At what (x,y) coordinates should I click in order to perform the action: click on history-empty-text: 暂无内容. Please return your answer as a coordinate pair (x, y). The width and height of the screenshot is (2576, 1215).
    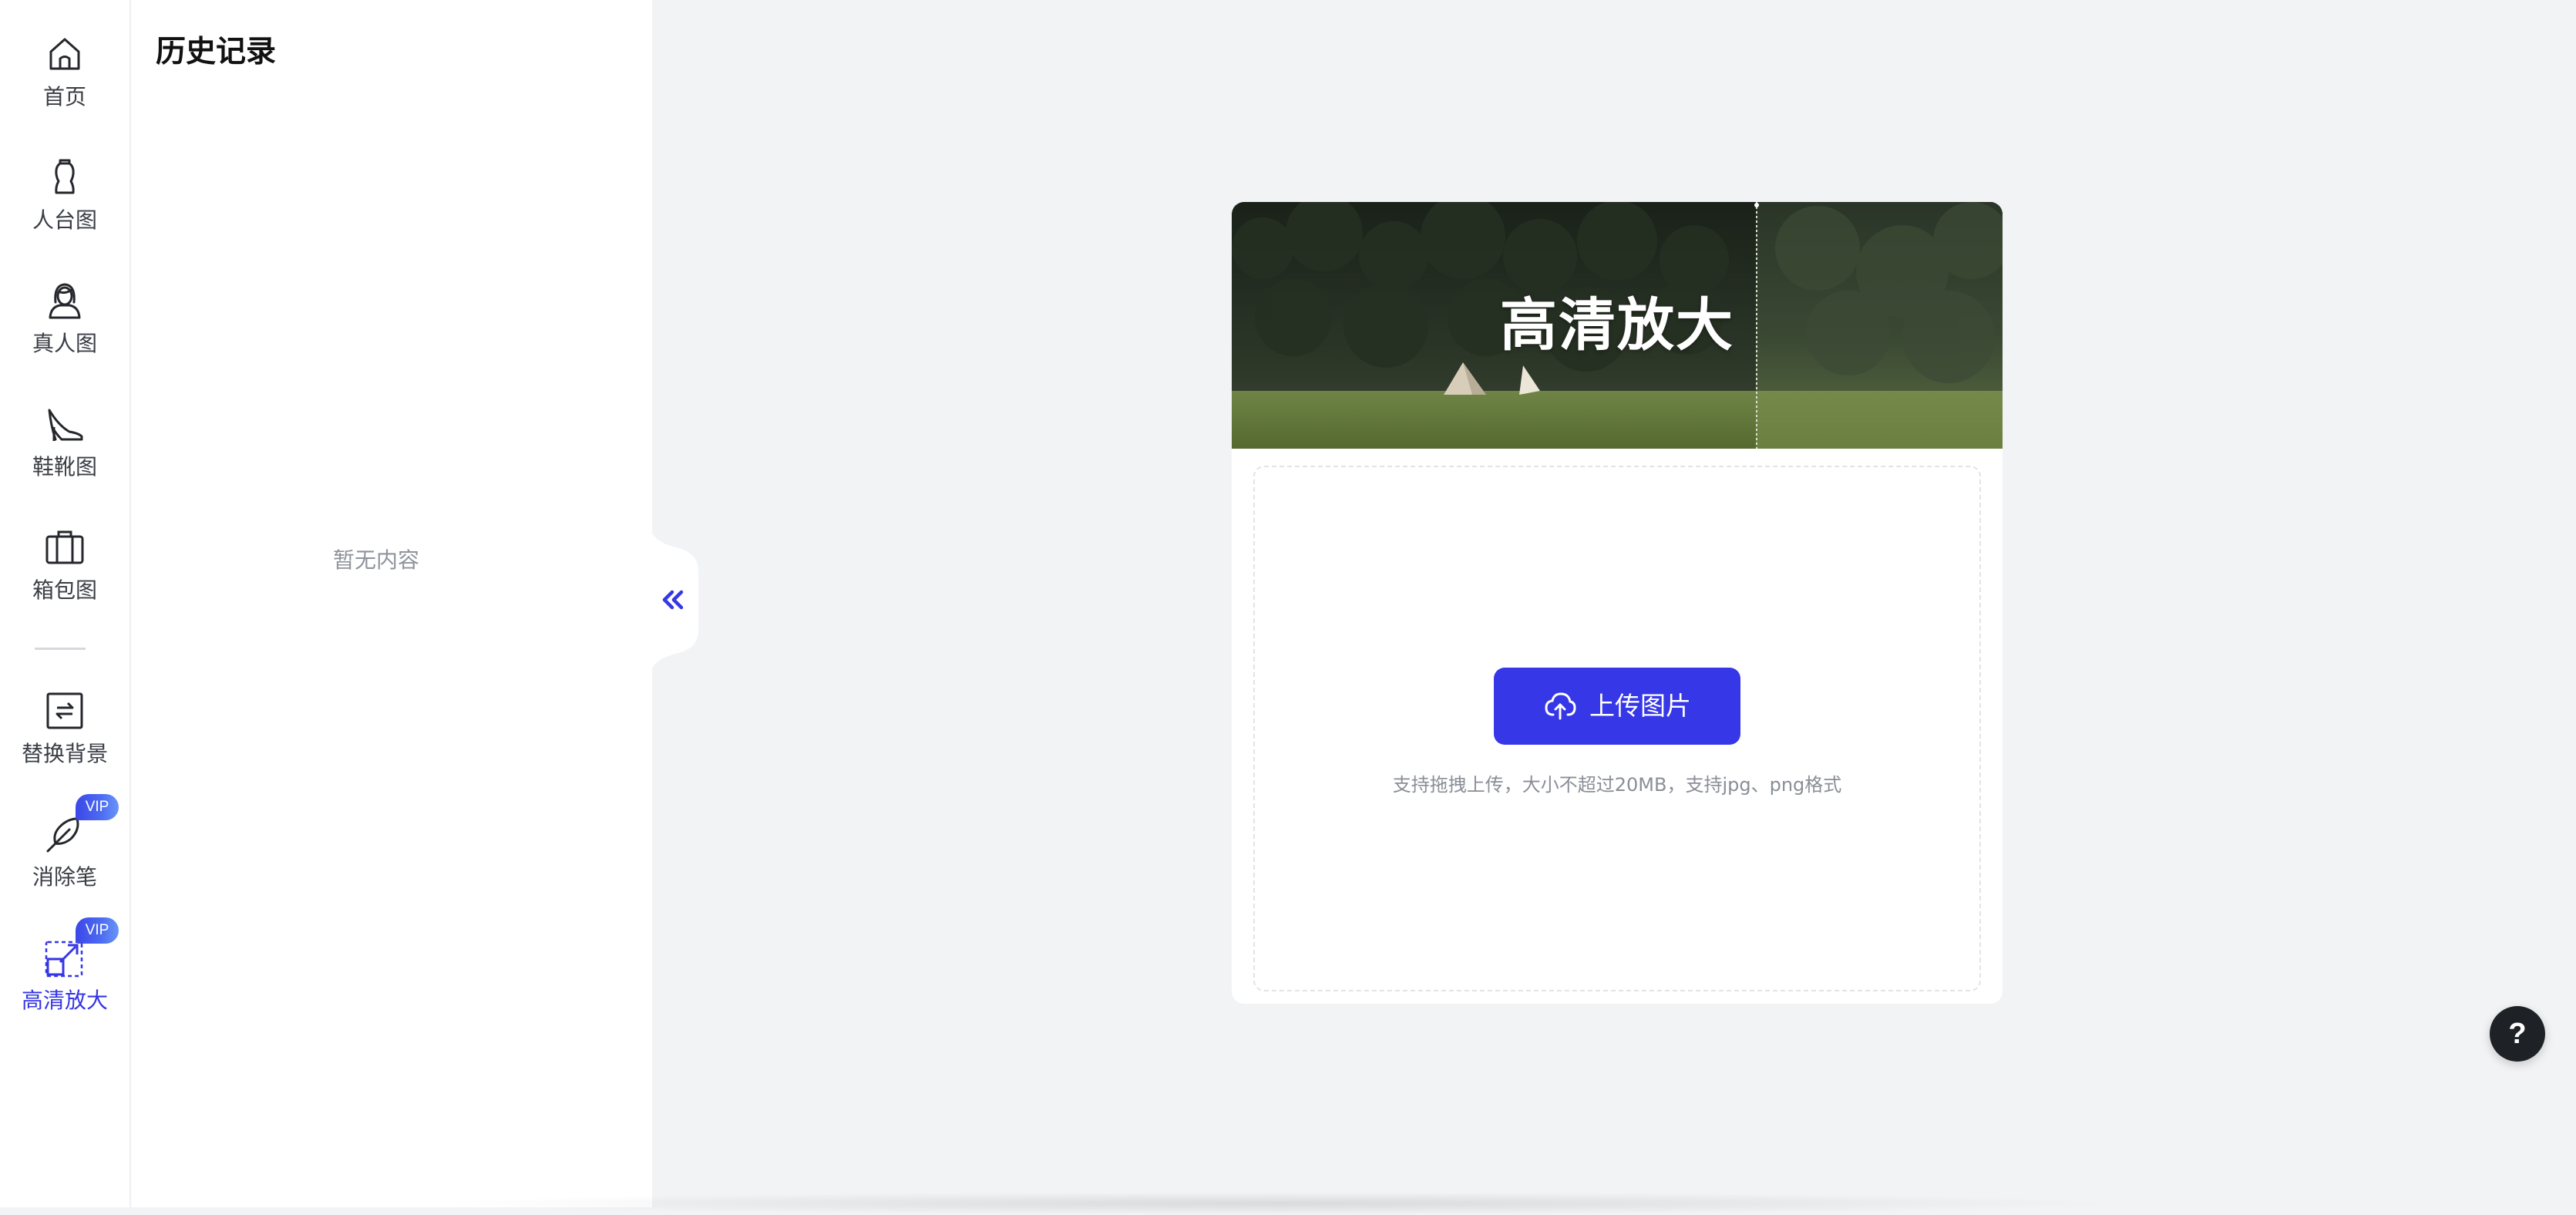
    Looking at the image, I should click on (375, 560).